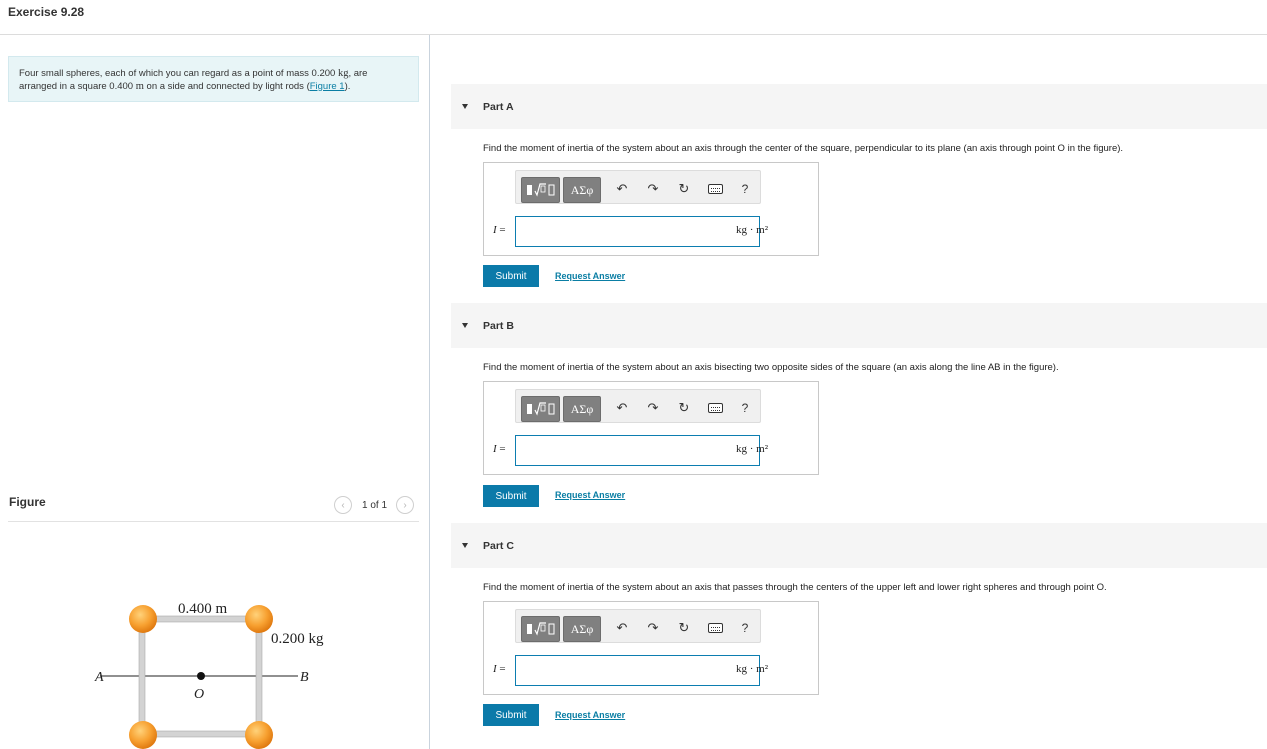  Describe the element at coordinates (226, 86) in the screenshot. I see `problem-text: on a side and connected by light rods (` at that location.